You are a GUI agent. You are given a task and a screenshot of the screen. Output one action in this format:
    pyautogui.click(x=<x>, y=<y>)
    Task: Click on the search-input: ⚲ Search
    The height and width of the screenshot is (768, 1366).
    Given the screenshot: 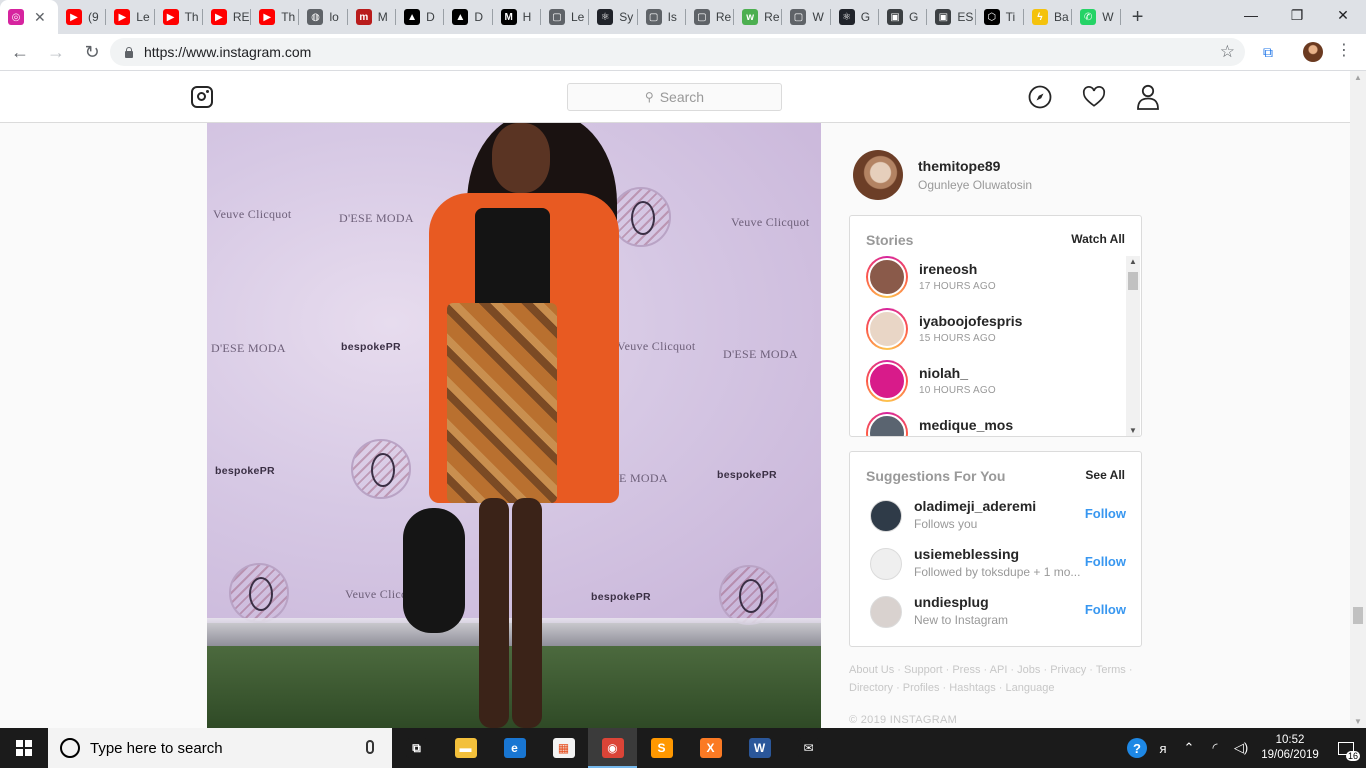 What is the action you would take?
    pyautogui.click(x=674, y=97)
    